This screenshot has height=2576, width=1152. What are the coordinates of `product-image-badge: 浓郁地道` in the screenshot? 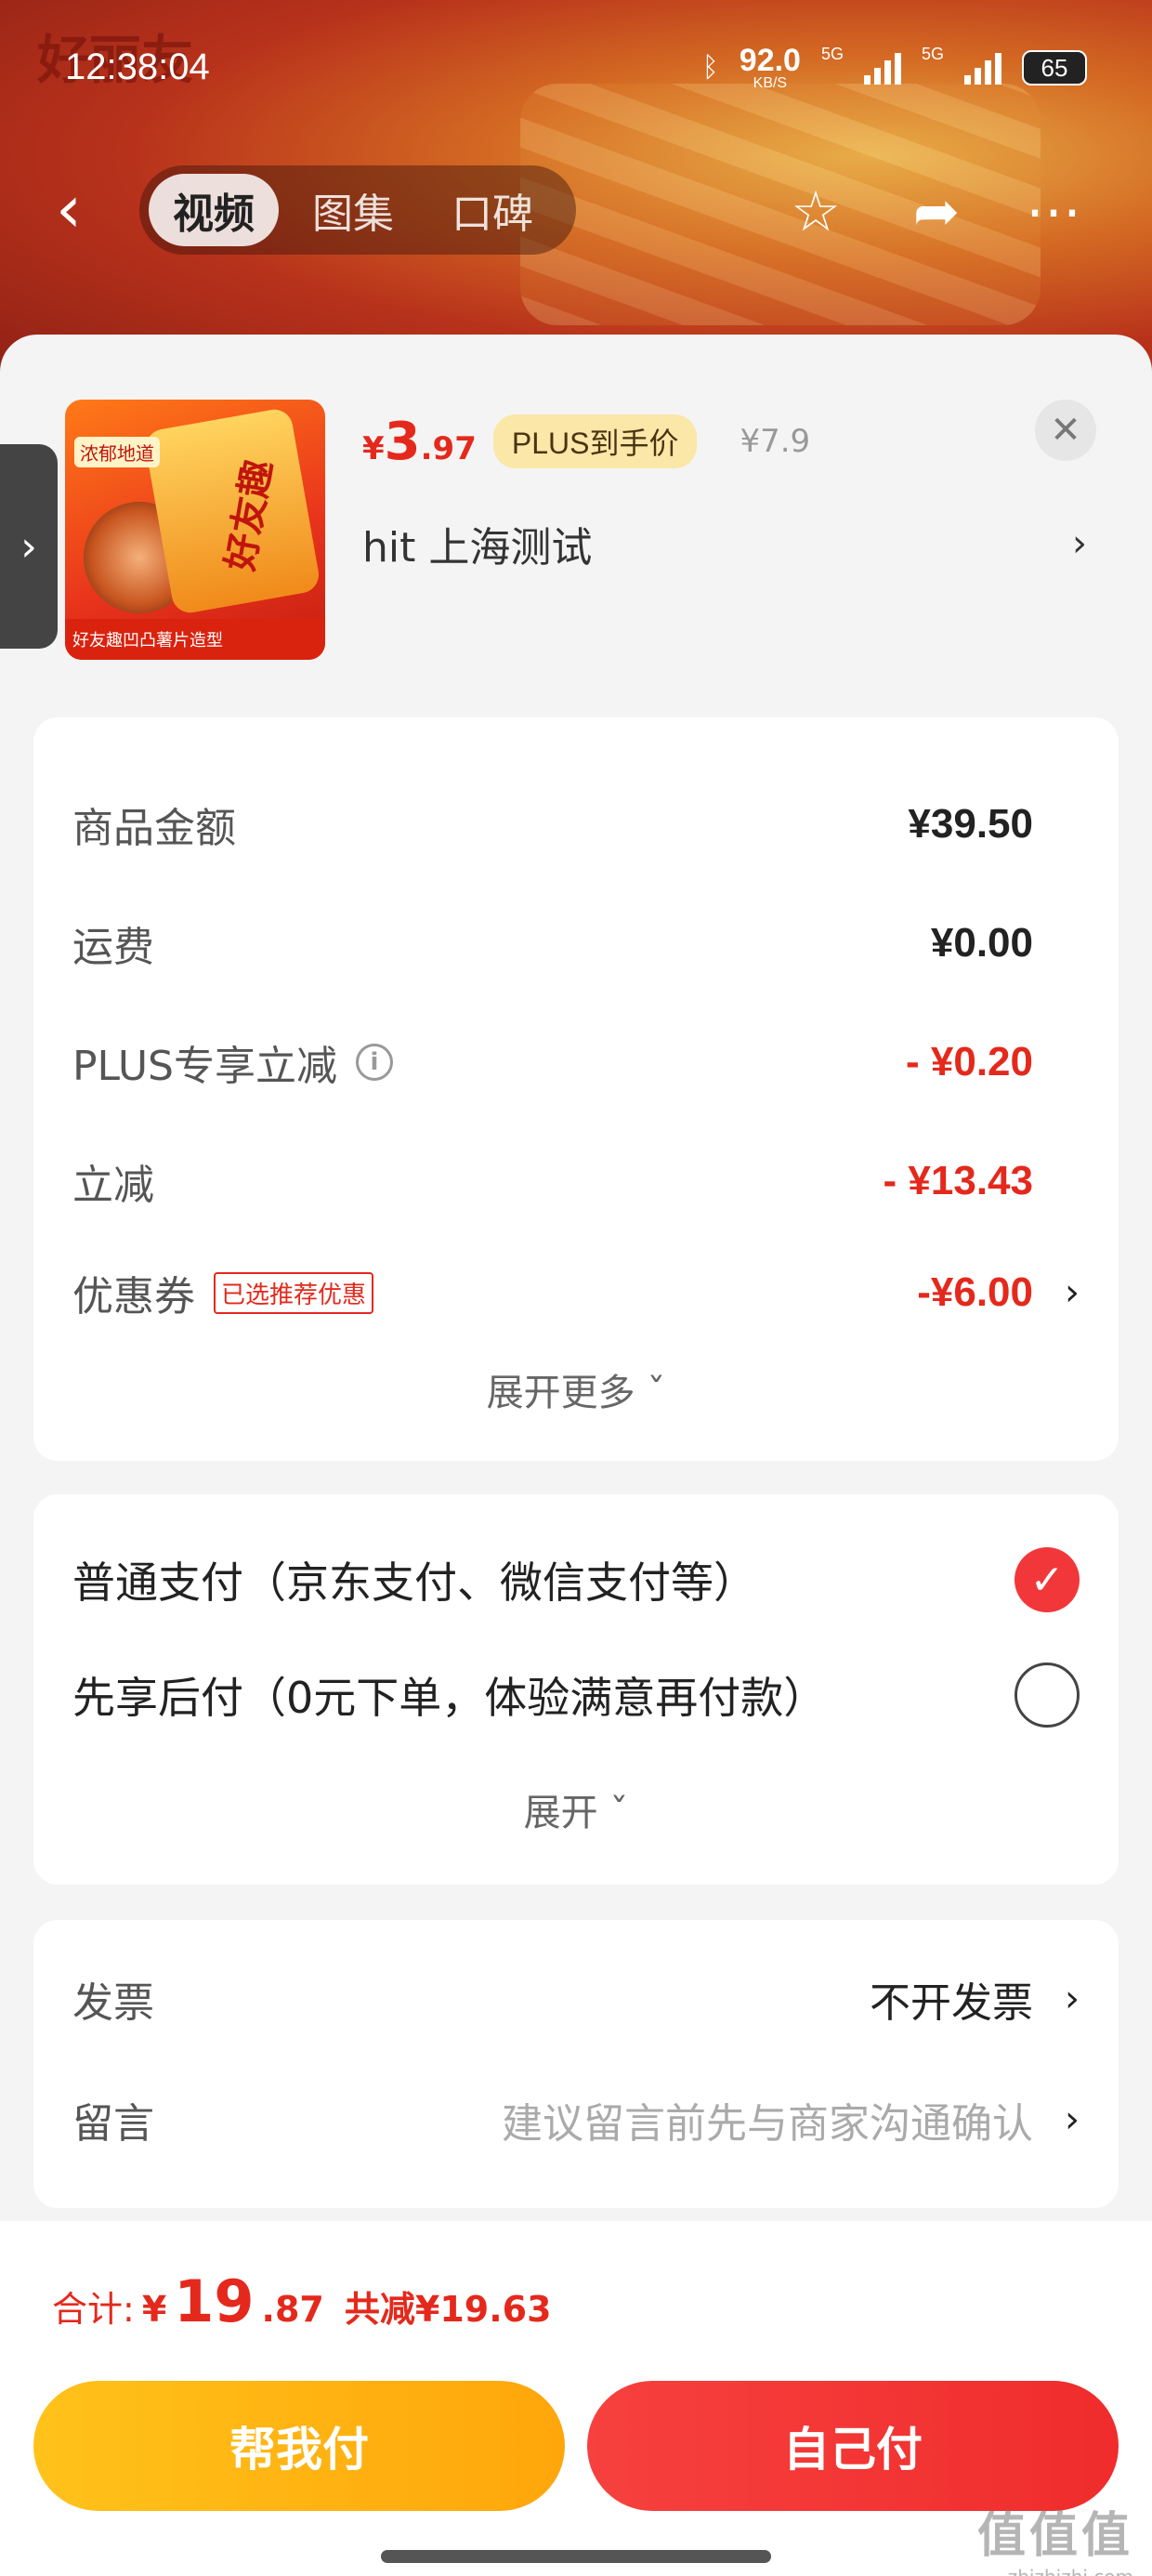 It's located at (117, 452).